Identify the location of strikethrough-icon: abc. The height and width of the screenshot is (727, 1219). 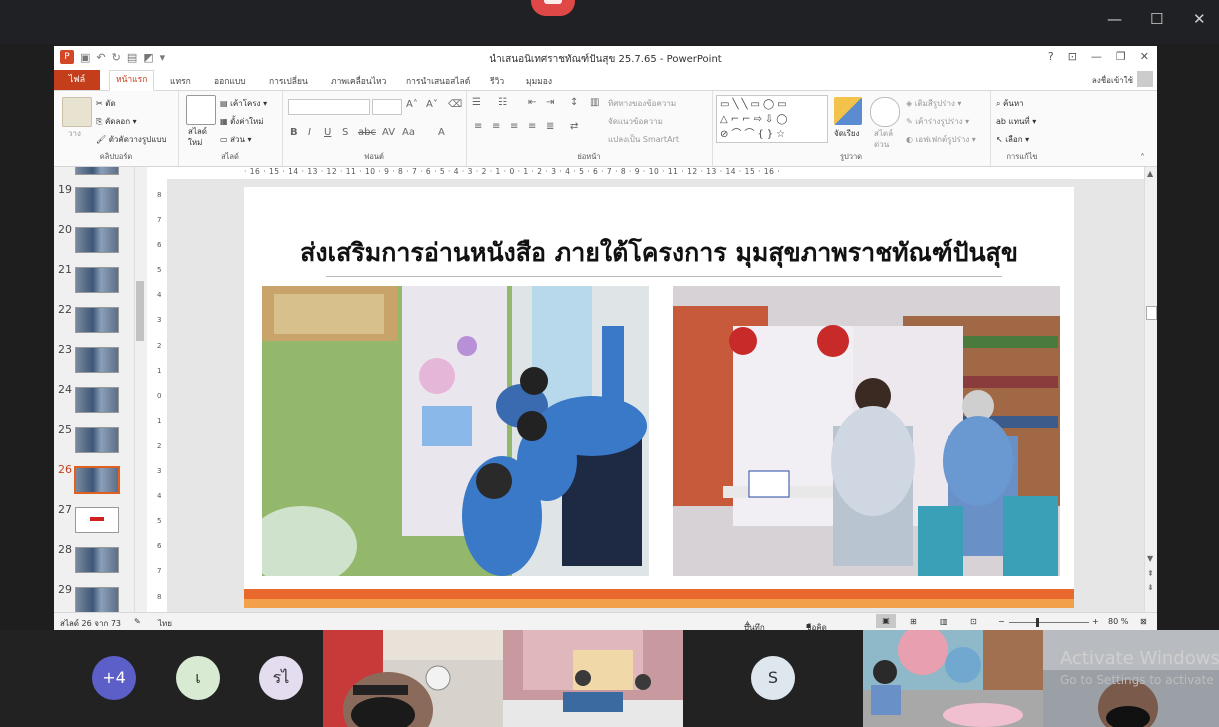
(367, 132).